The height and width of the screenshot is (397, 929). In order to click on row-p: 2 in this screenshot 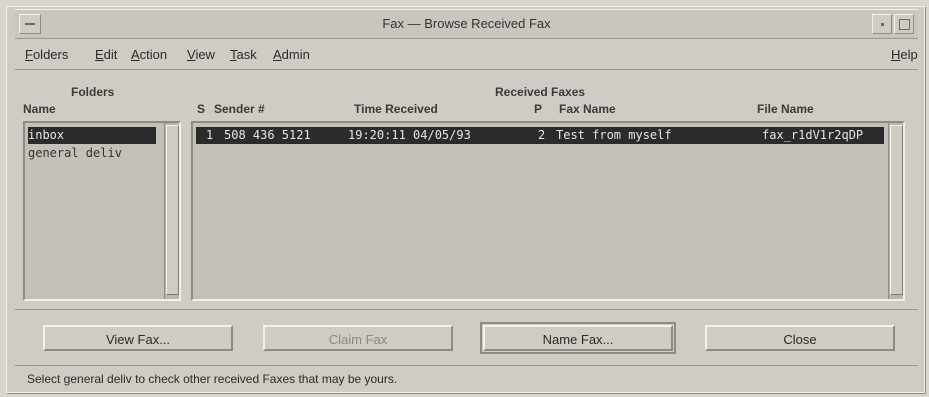, I will do `click(542, 135)`.